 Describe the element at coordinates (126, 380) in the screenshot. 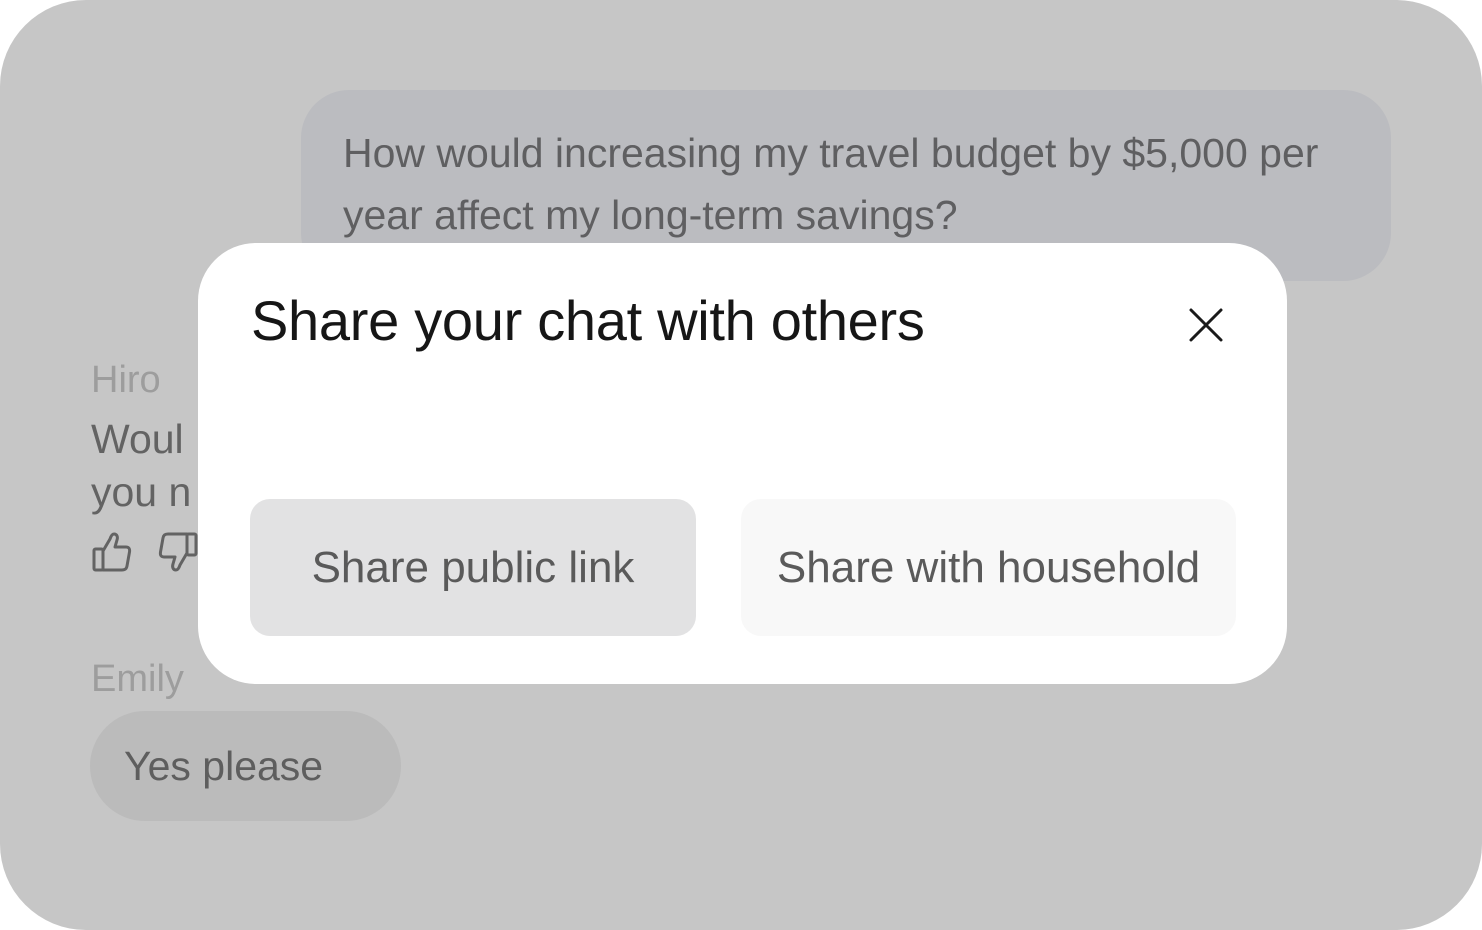

I see `assistant-sender-name: Hiro` at that location.